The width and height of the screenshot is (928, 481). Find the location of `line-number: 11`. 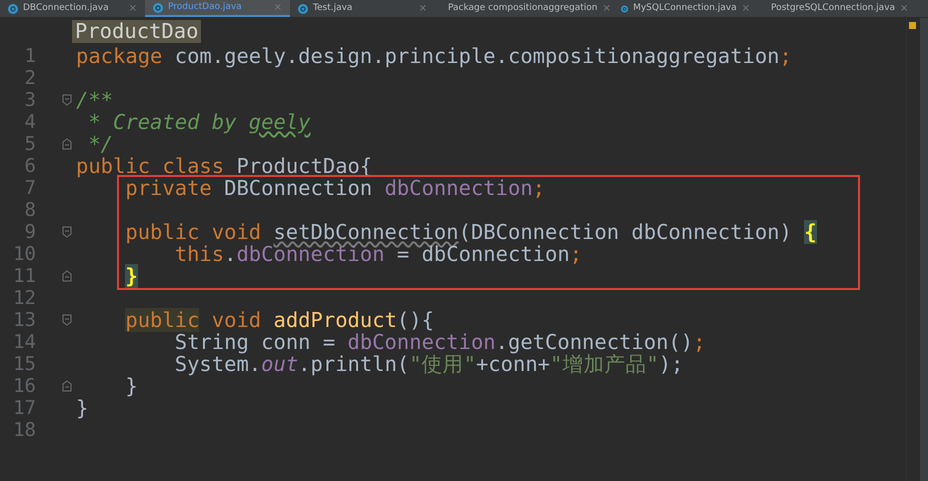

line-number: 11 is located at coordinates (24, 276).